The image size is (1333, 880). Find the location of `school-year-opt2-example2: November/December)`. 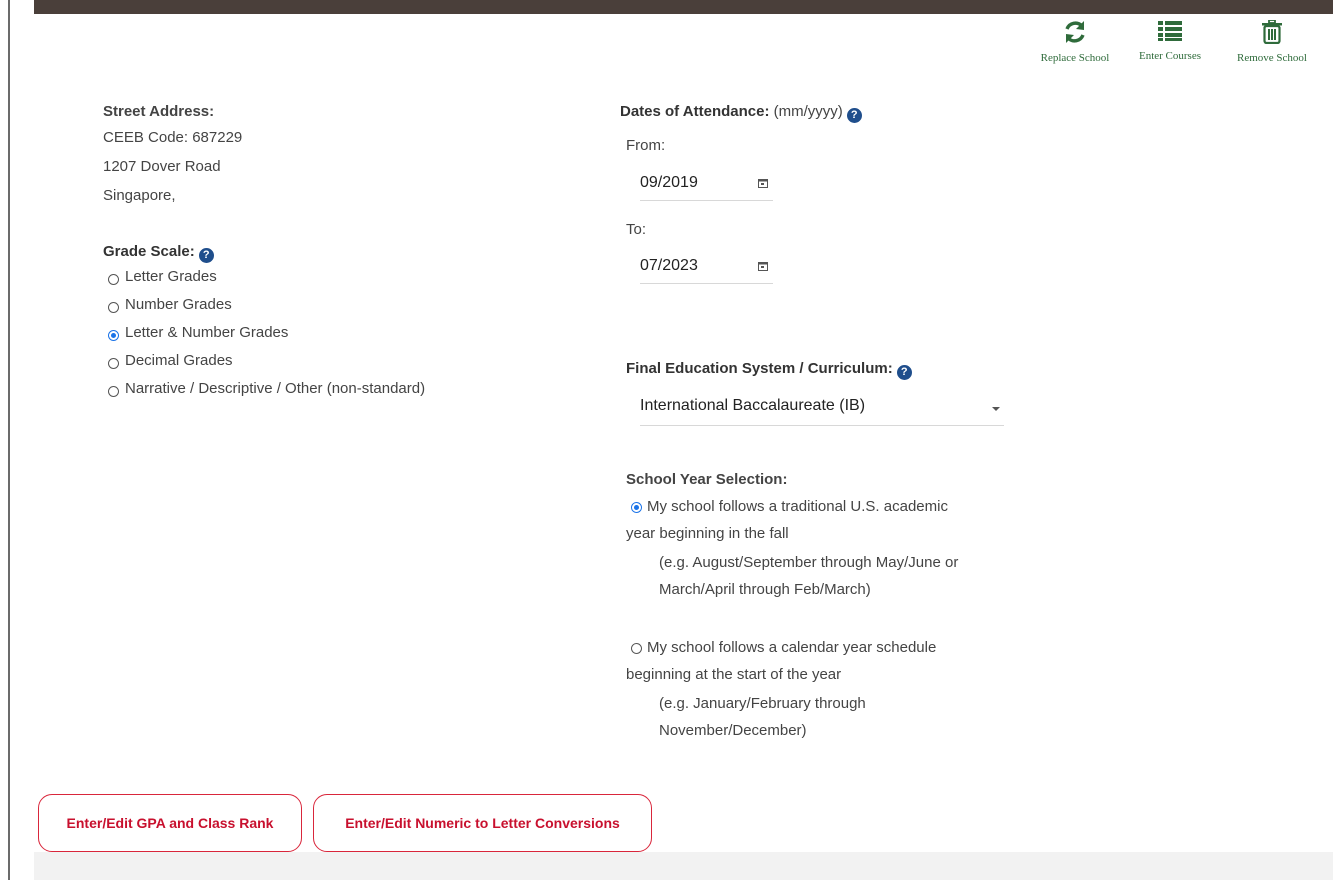

school-year-opt2-example2: November/December) is located at coordinates (733, 730).